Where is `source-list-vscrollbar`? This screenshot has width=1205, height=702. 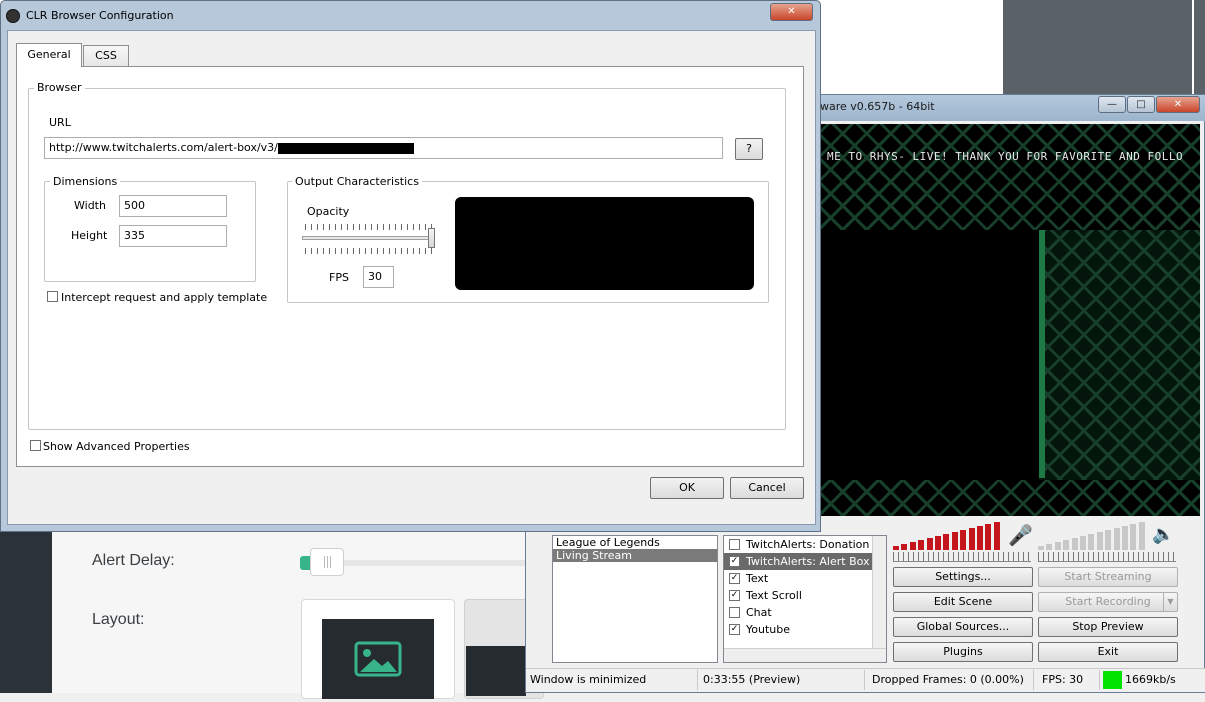 source-list-vscrollbar is located at coordinates (879, 592).